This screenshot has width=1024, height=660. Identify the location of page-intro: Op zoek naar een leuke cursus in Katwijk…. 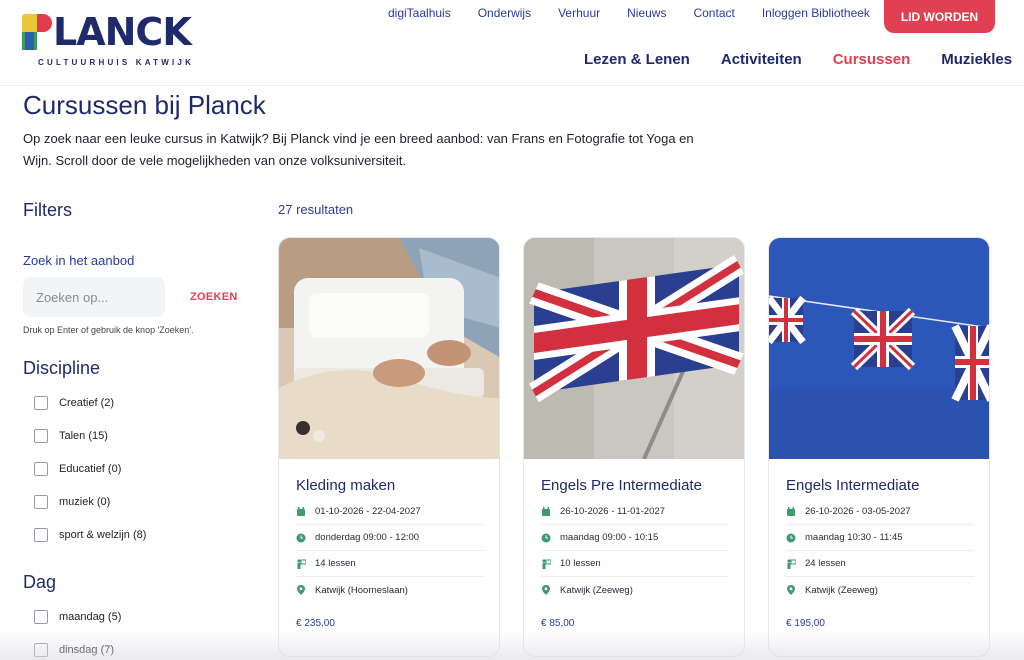
(358, 149).